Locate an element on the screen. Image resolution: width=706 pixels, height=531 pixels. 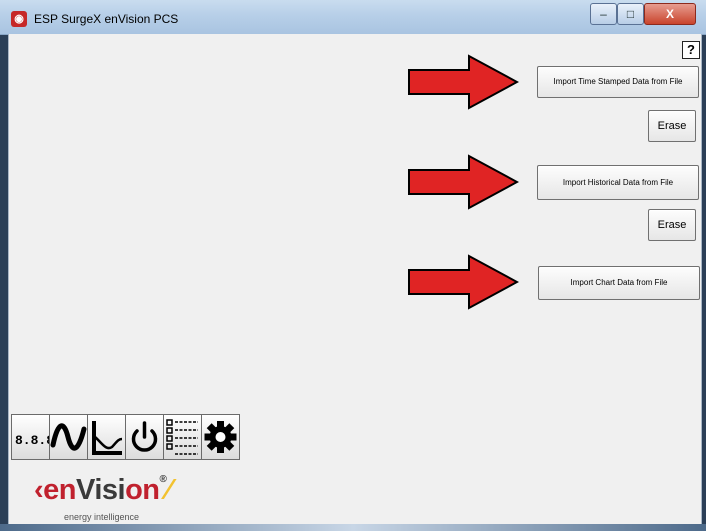
help-button: ? is located at coordinates (691, 50).